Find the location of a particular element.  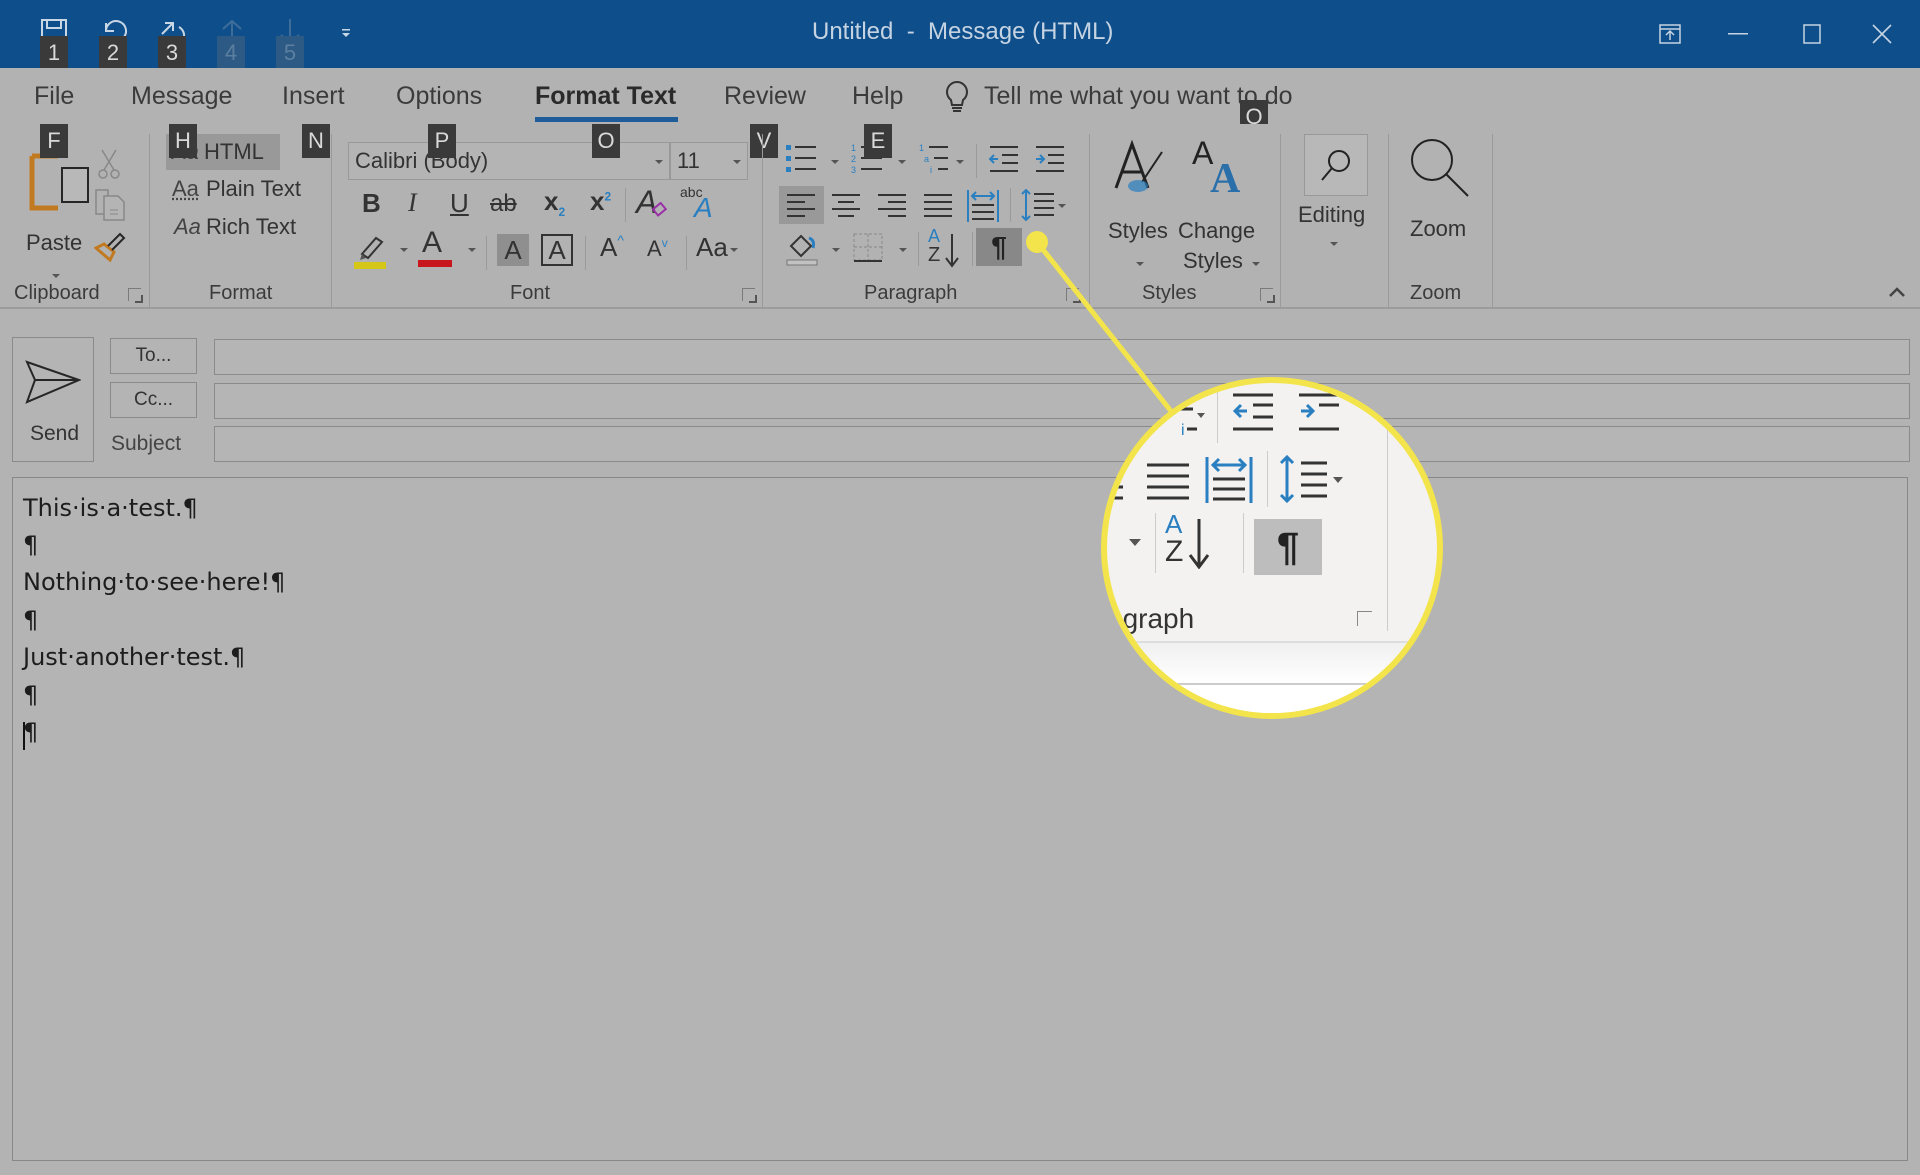

shrink-font-button: Av is located at coordinates (657, 249).